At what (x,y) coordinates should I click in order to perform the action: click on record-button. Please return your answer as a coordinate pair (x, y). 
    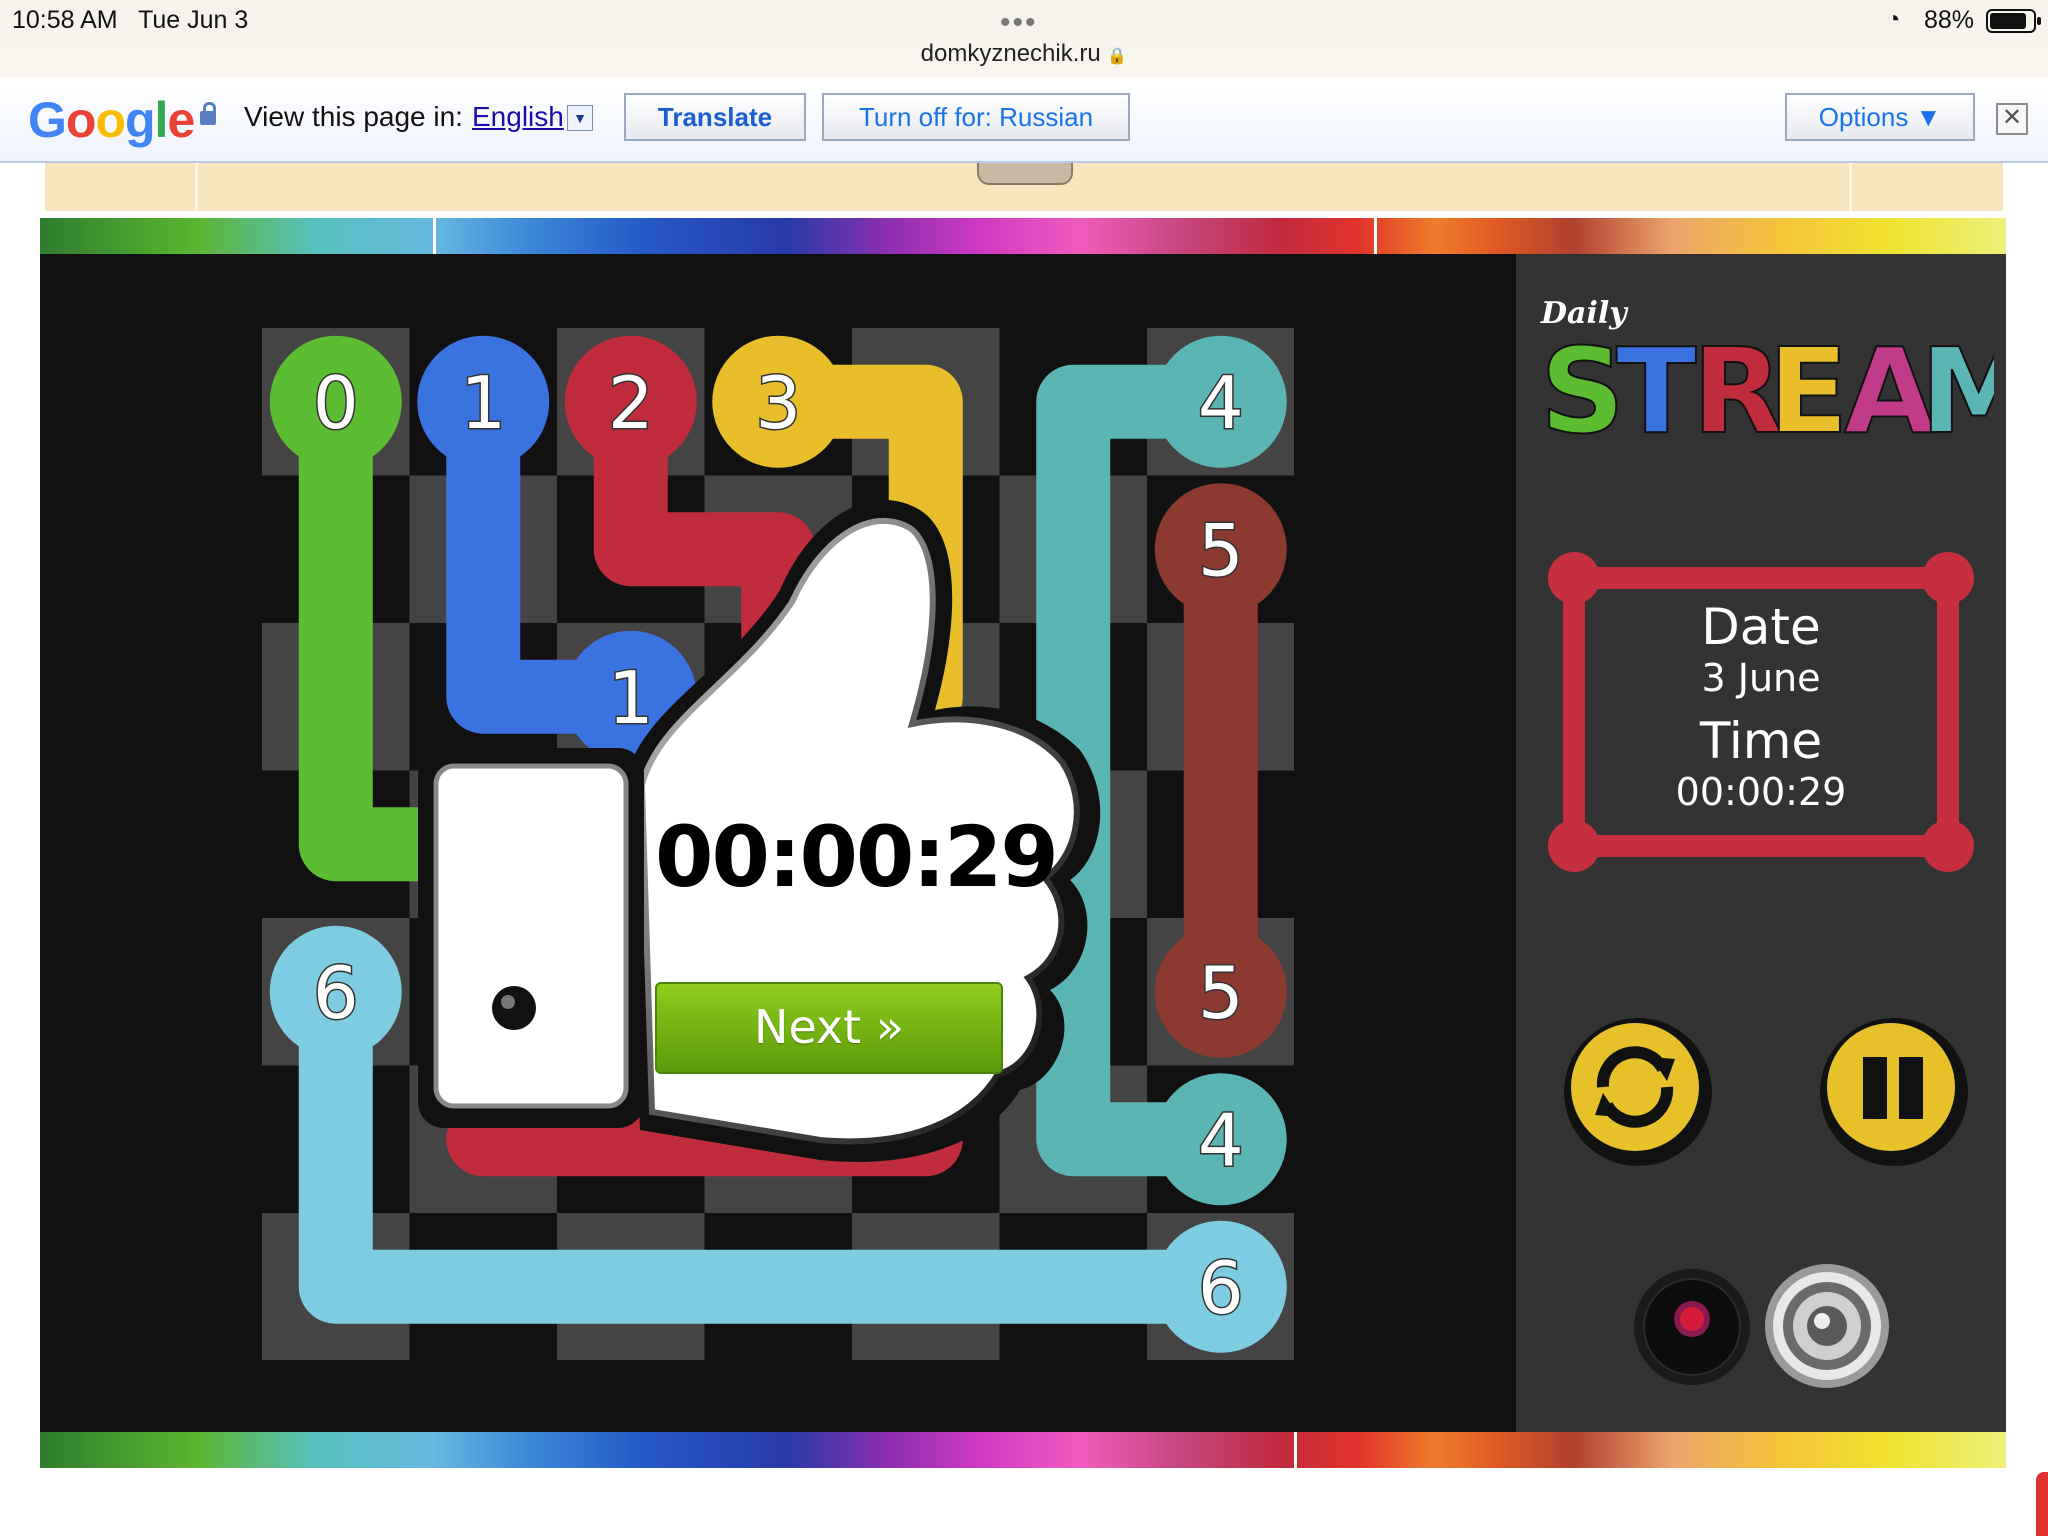
    Looking at the image, I should click on (1692, 1327).